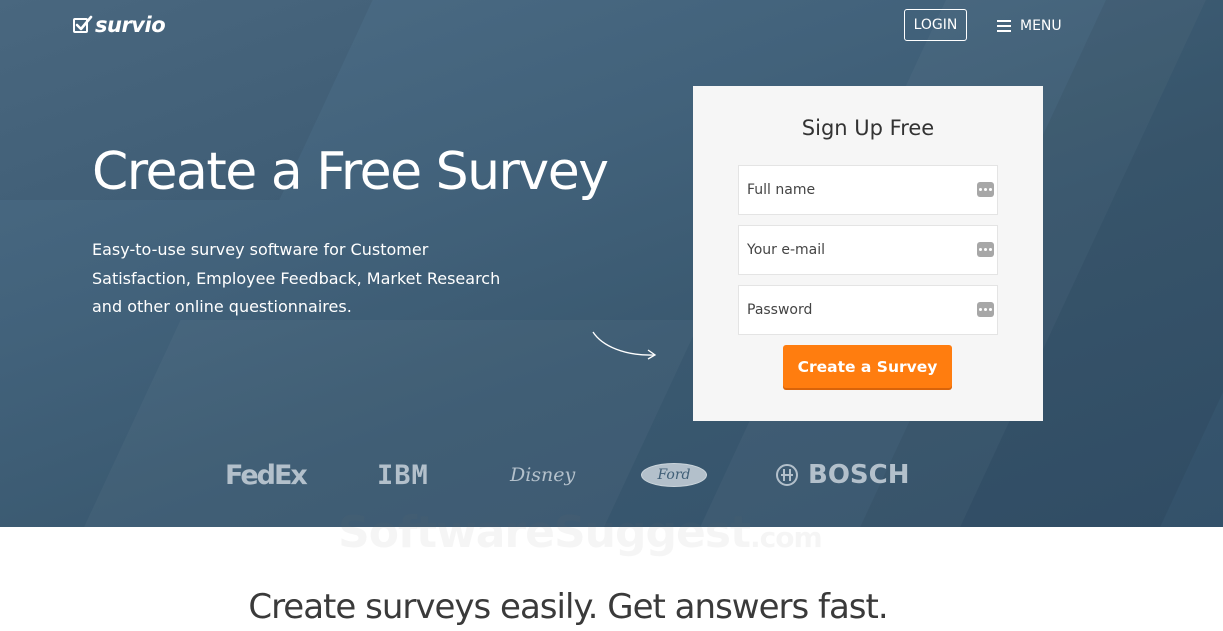 Image resolution: width=1223 pixels, height=631 pixels. I want to click on password-field, so click(868, 310).